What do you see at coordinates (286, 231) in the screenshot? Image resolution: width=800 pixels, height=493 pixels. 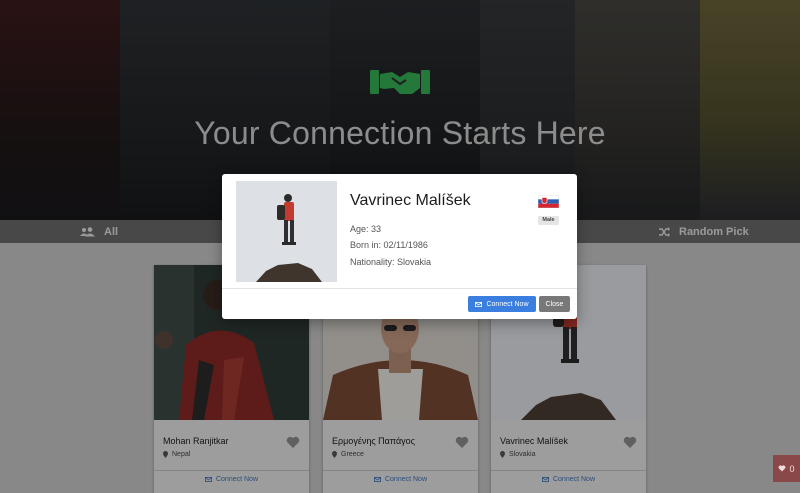 I see `modal-profile-photo` at bounding box center [286, 231].